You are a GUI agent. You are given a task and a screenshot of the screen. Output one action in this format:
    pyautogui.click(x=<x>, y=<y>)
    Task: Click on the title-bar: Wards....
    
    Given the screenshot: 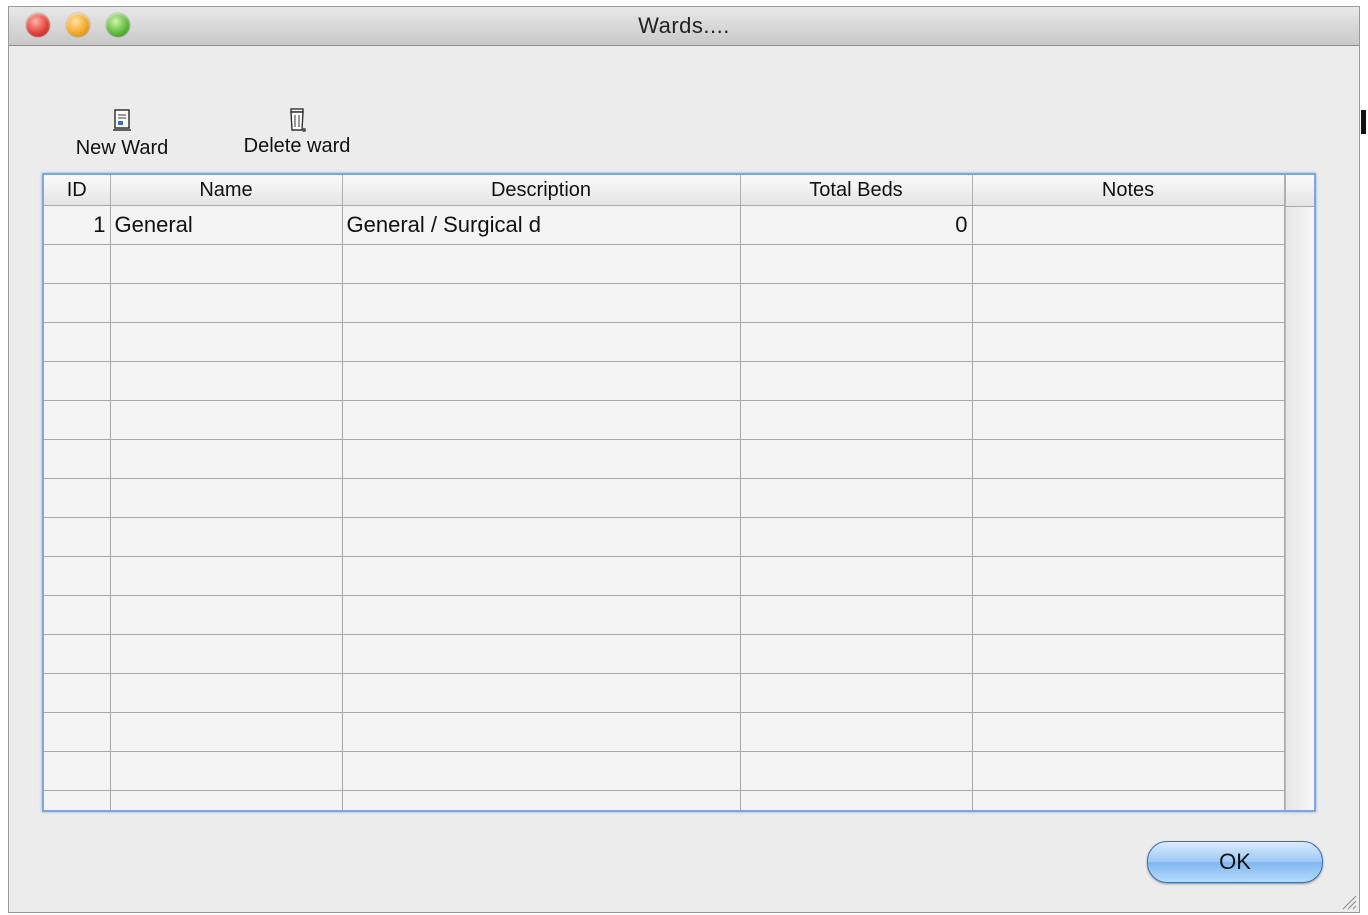 What is the action you would take?
    pyautogui.click(x=684, y=26)
    